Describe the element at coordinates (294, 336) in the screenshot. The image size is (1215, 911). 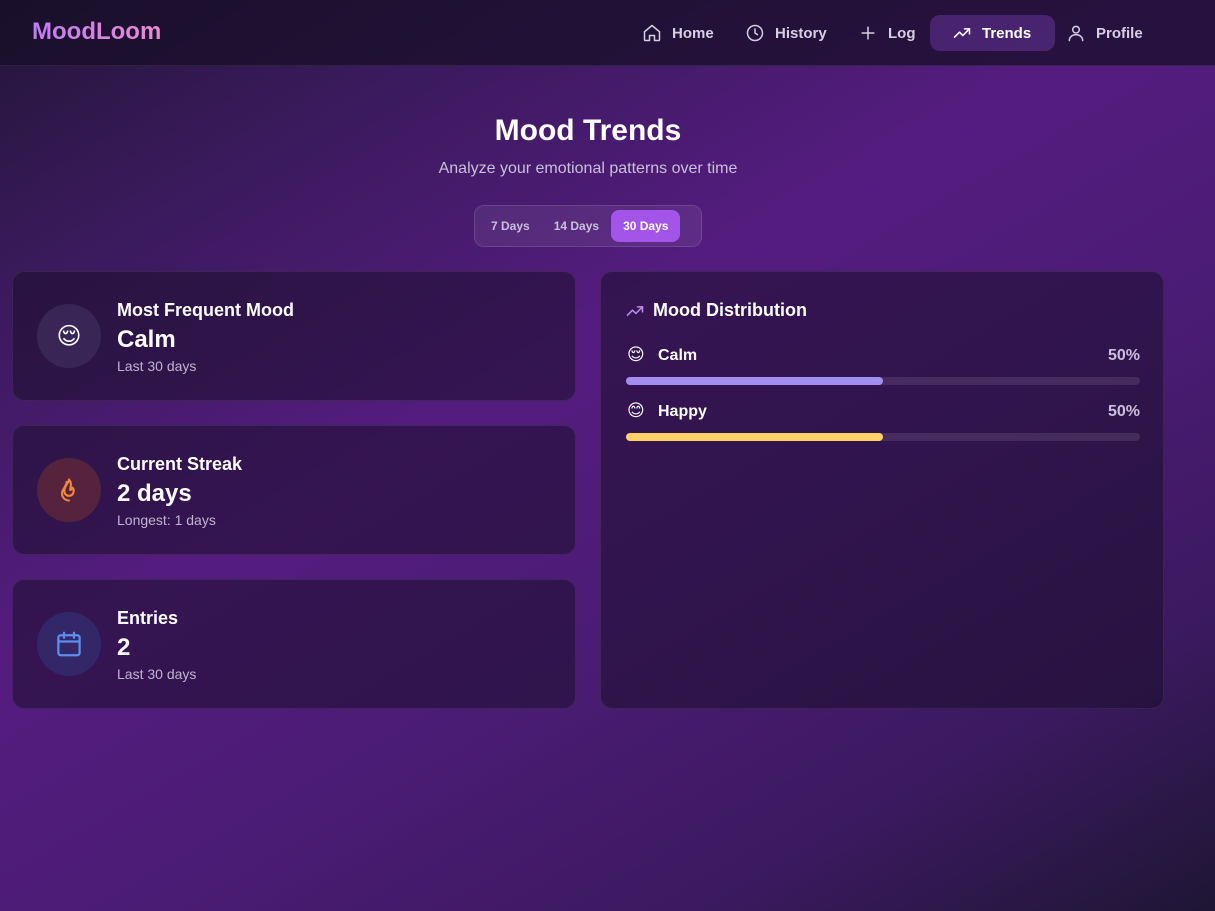
I see `most-frequent-mood-card: 😌 Most Frequent Mood Calm Last 30 days` at that location.